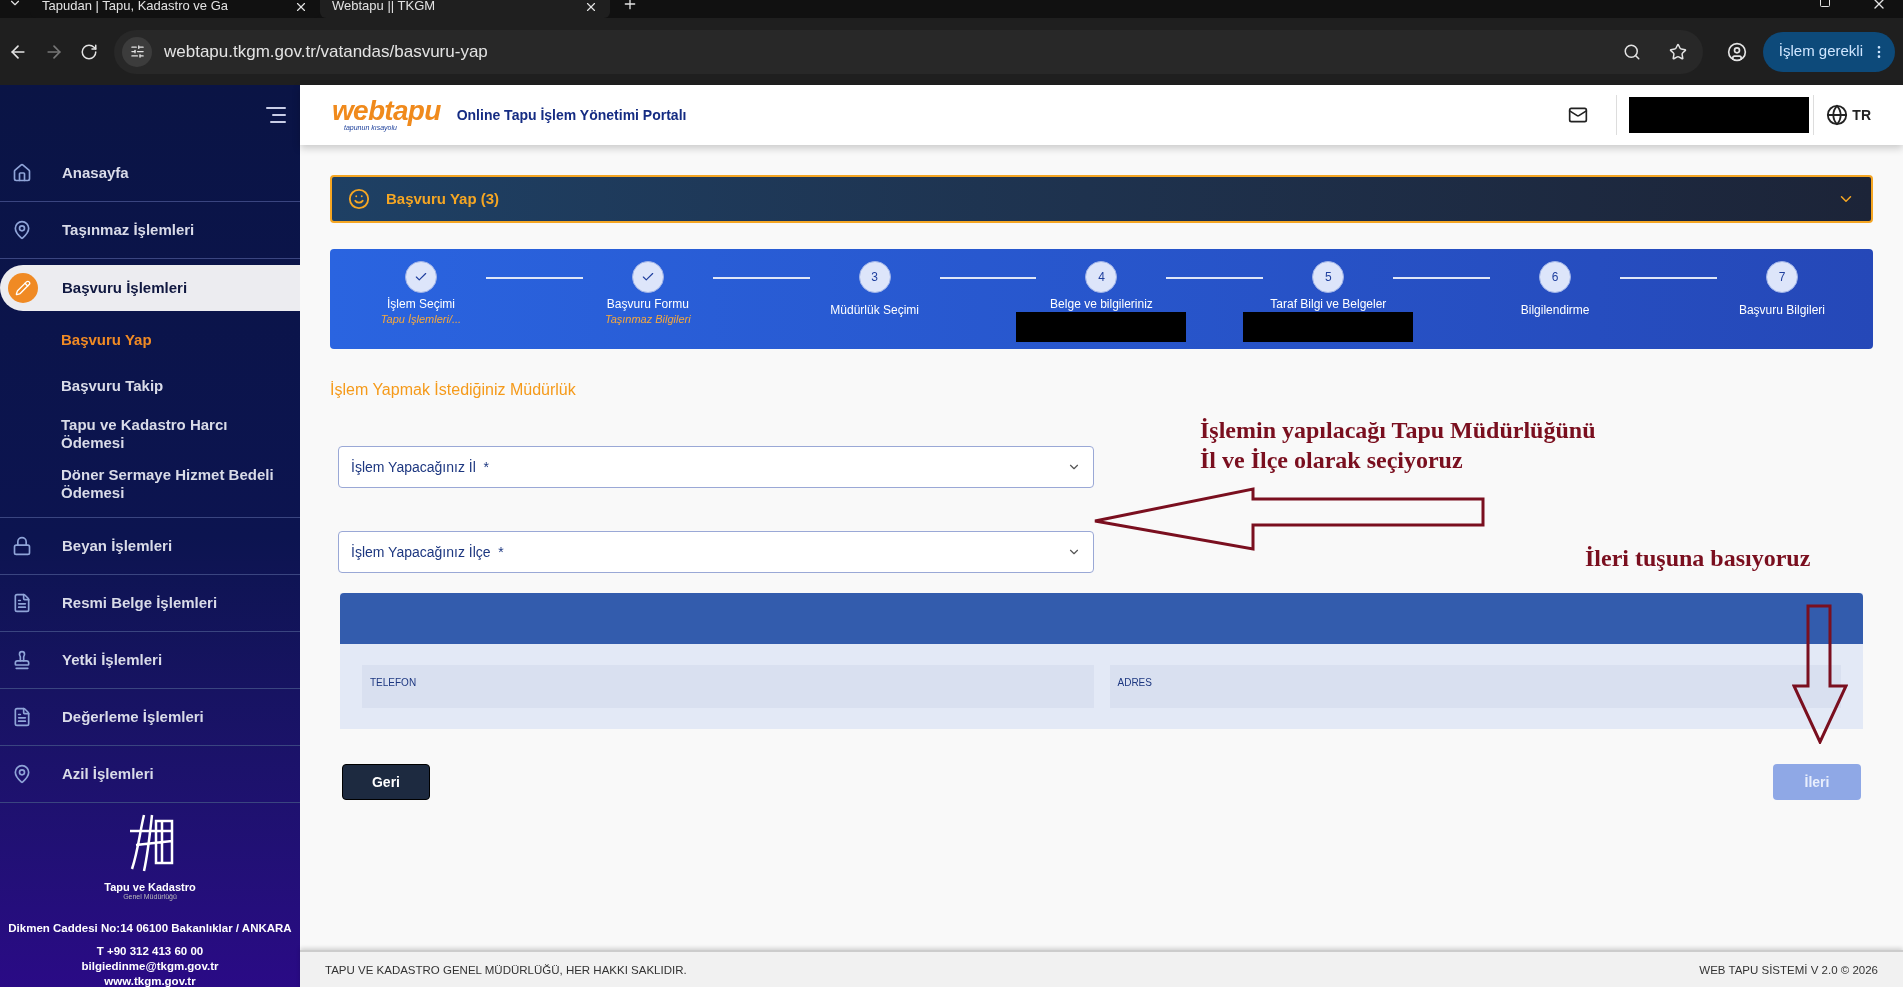 The width and height of the screenshot is (1903, 987). What do you see at coordinates (326, 51) in the screenshot?
I see `url-text: webtapu.tkgm.gov.tr/vatandas/basvuru-yap` at bounding box center [326, 51].